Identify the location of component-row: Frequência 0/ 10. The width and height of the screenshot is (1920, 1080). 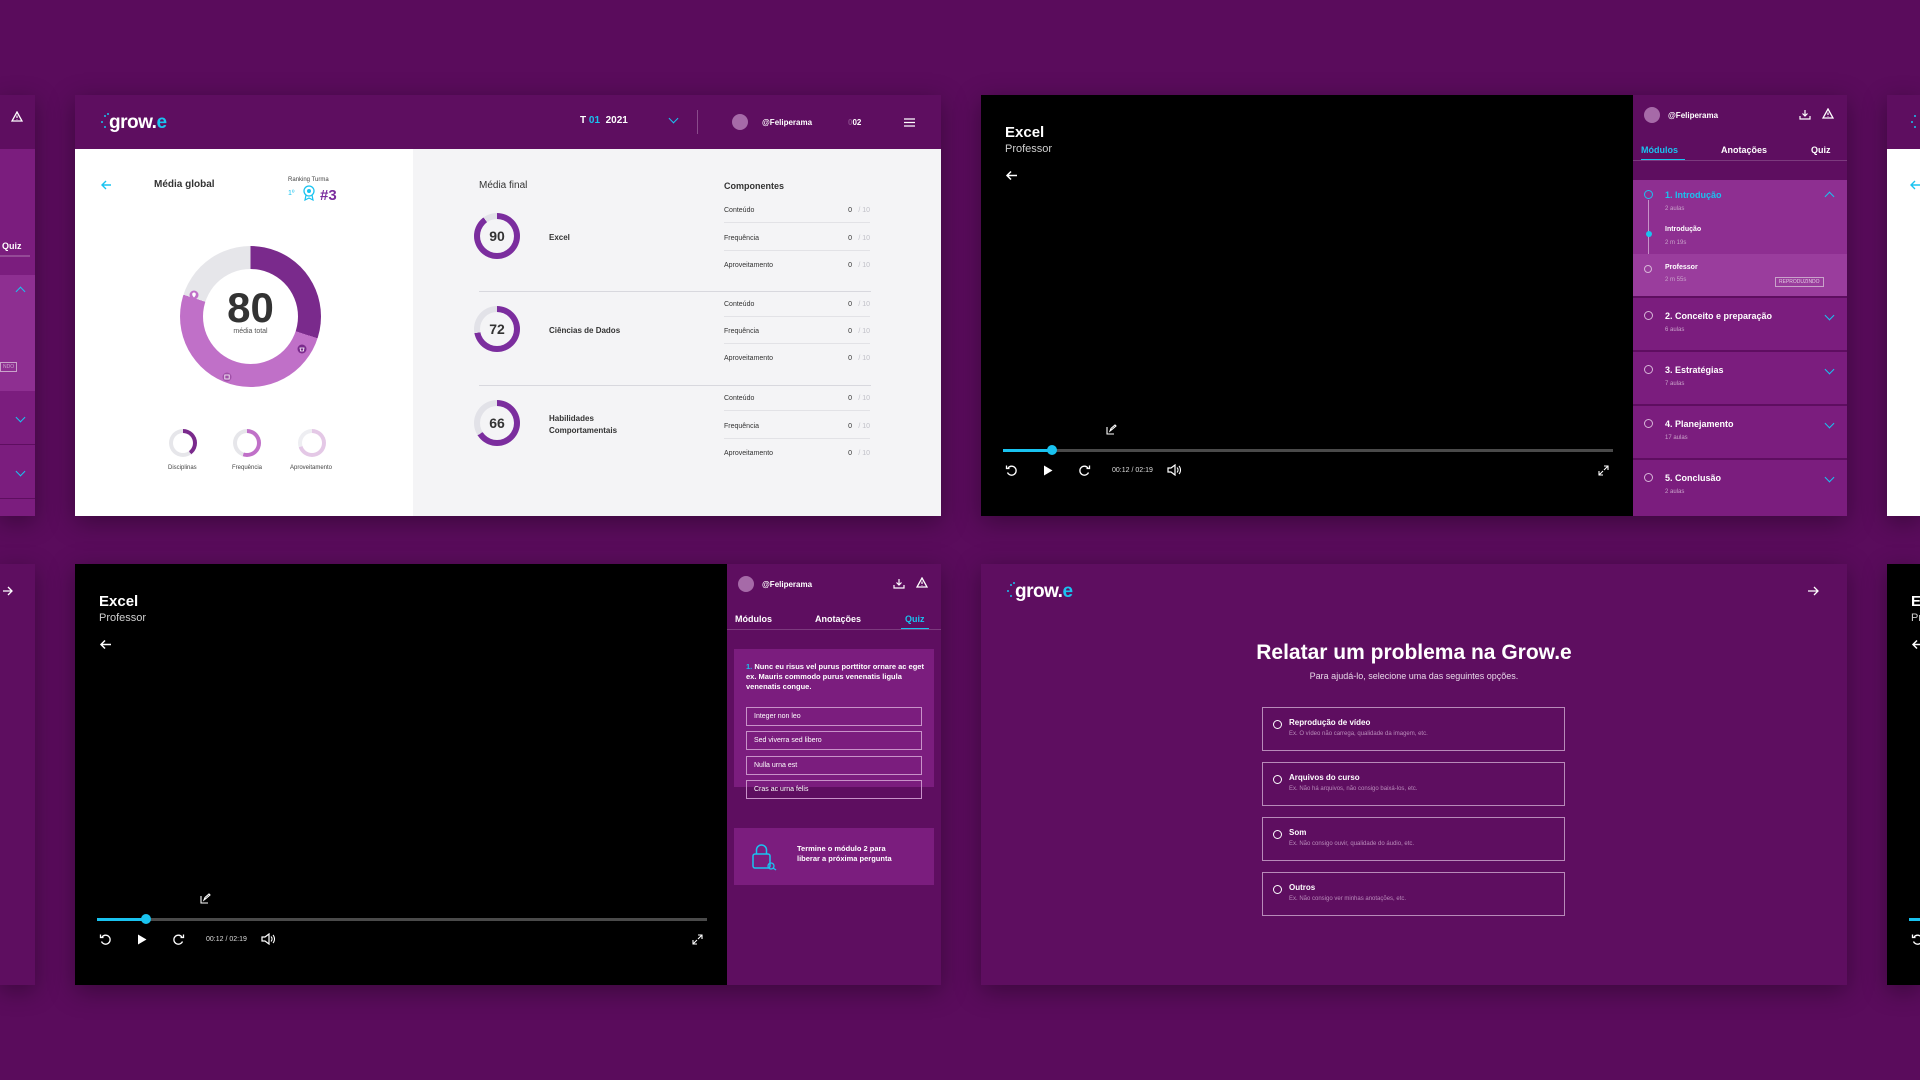
(797, 240).